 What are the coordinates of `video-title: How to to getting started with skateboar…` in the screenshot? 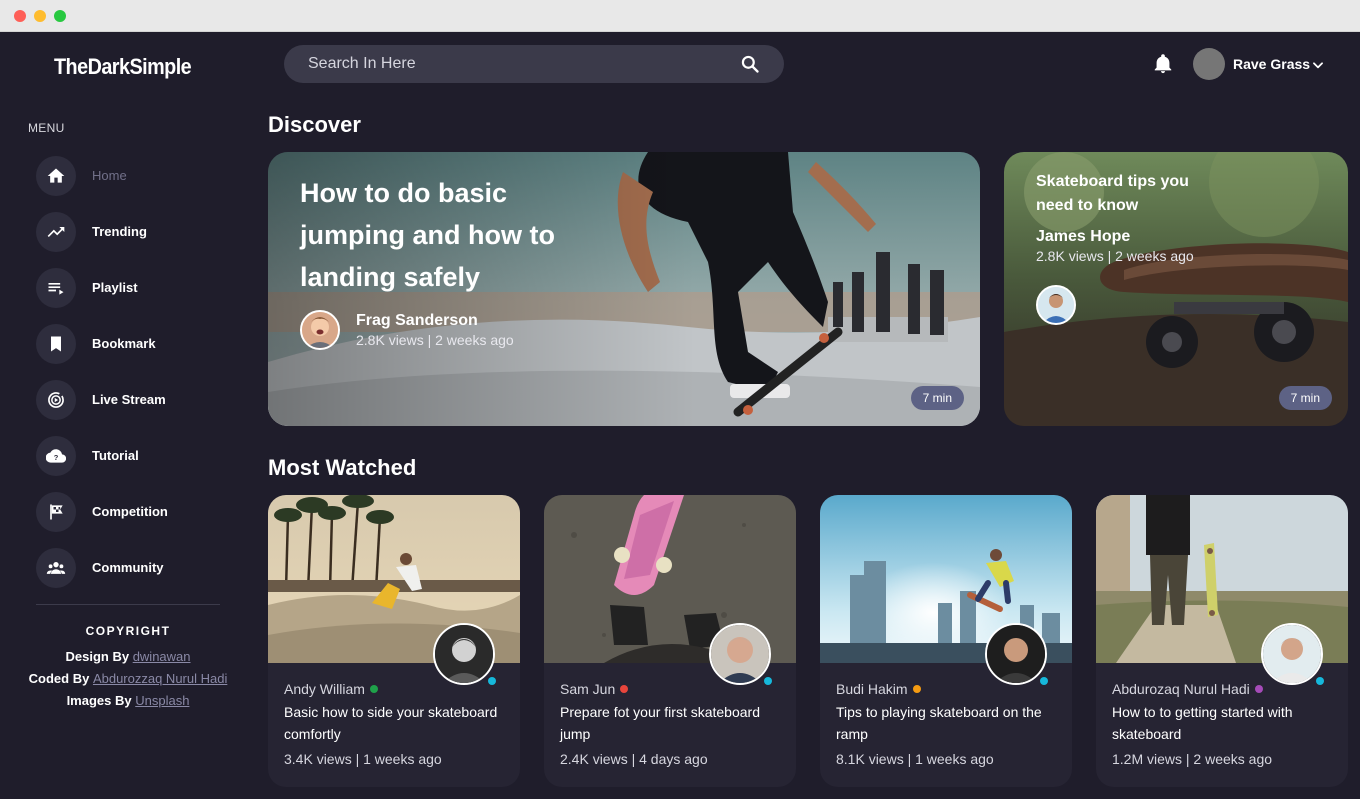 It's located at (1202, 723).